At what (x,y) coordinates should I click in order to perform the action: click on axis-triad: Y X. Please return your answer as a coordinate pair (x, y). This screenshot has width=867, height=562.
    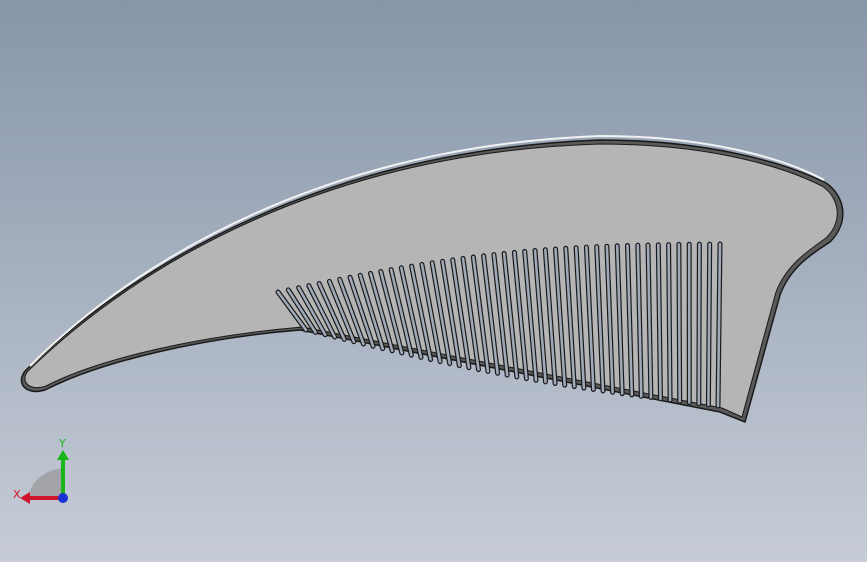
    Looking at the image, I should click on (41, 471).